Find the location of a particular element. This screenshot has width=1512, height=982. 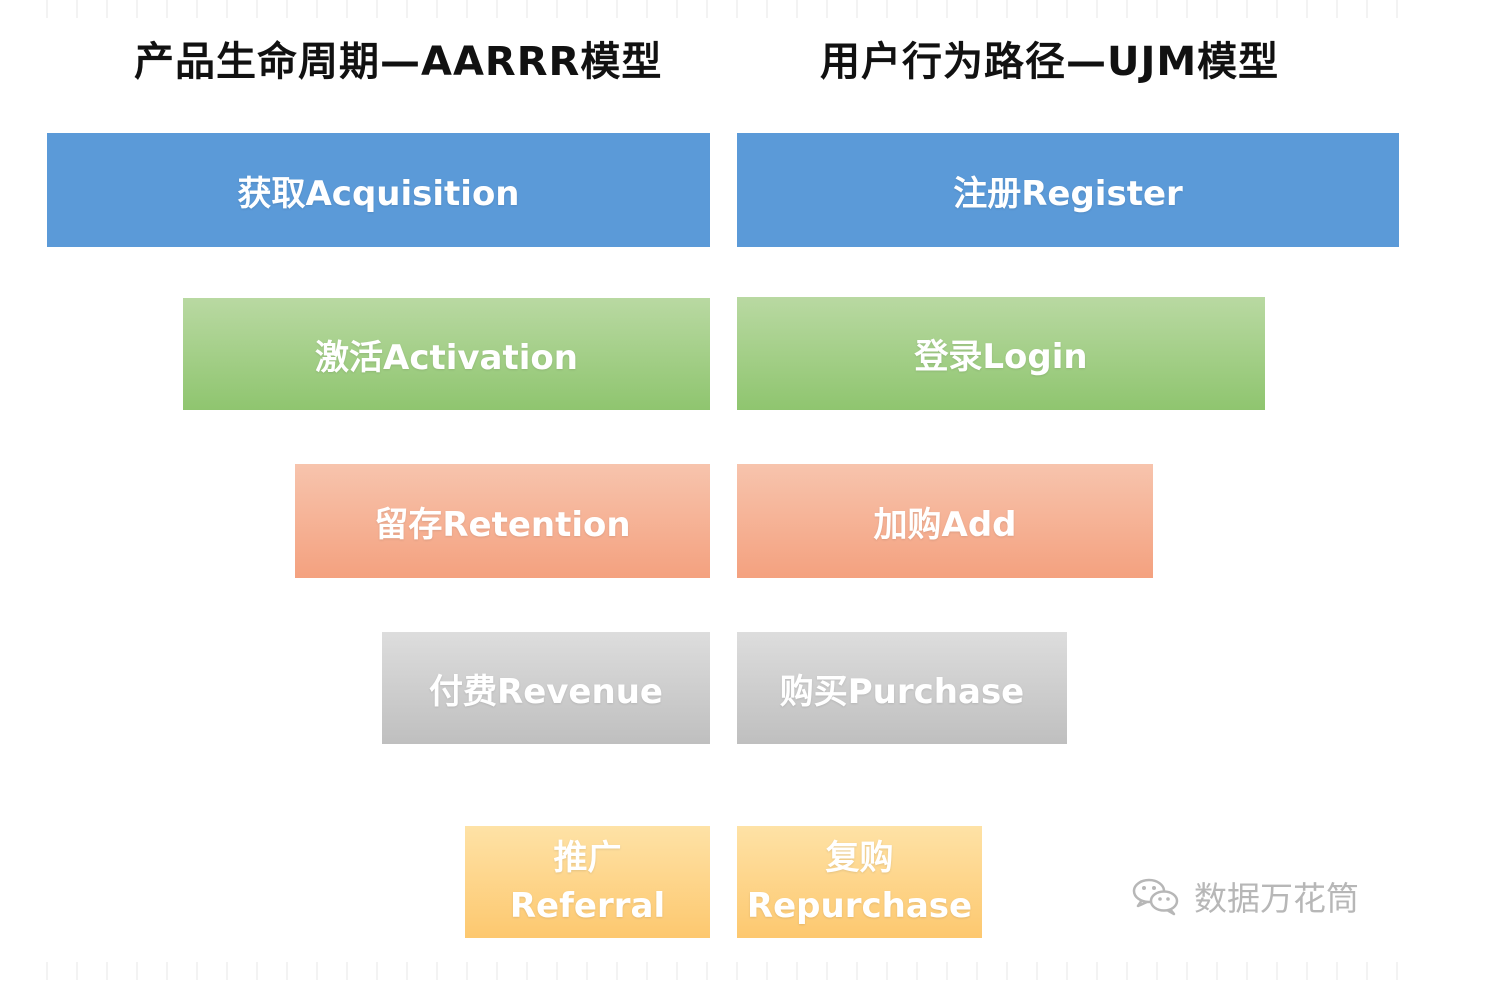

wechat-icon is located at coordinates (1155, 897).